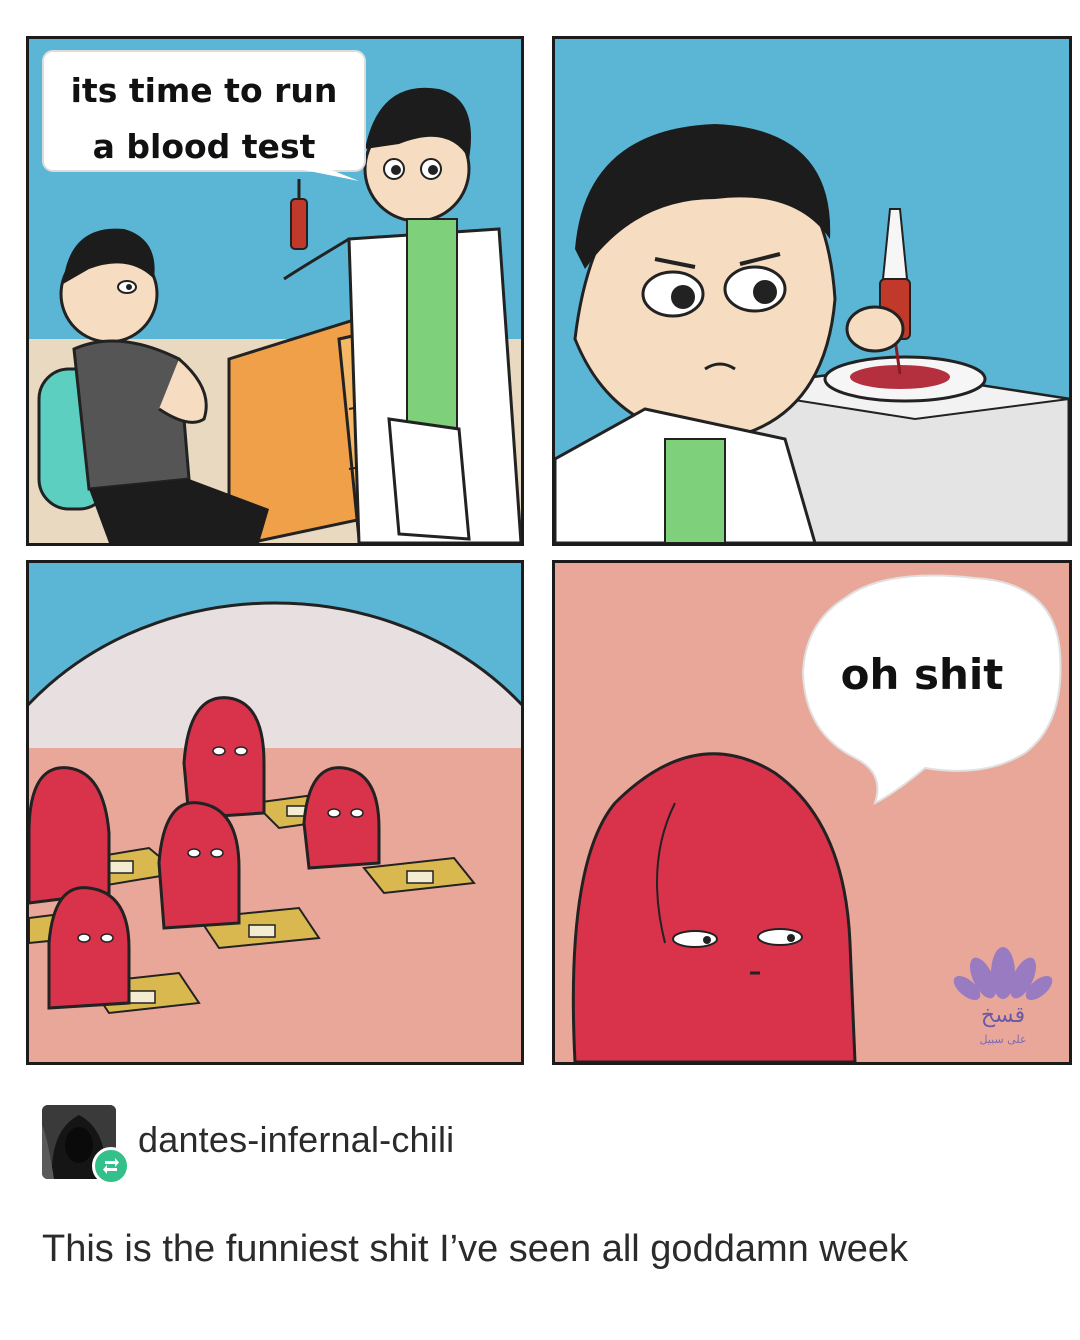  I want to click on watermark-label: قسخ, so click(1003, 1015).